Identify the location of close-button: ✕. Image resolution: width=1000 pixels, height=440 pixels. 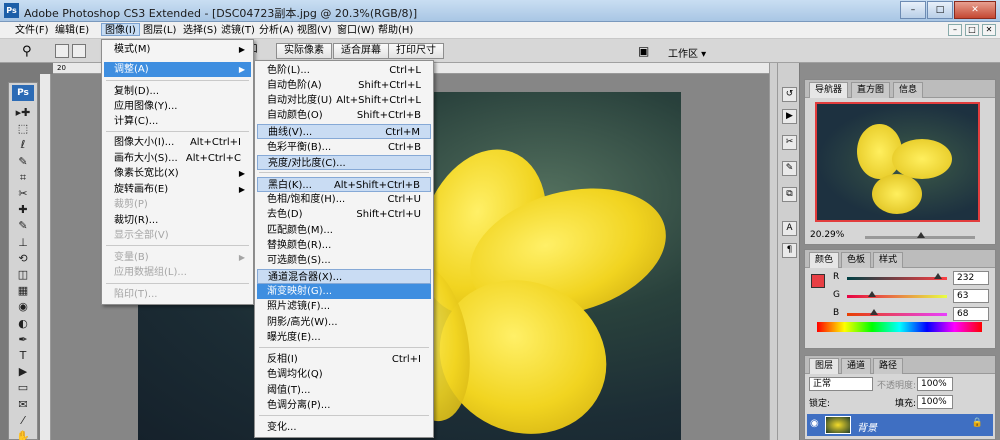
(975, 10).